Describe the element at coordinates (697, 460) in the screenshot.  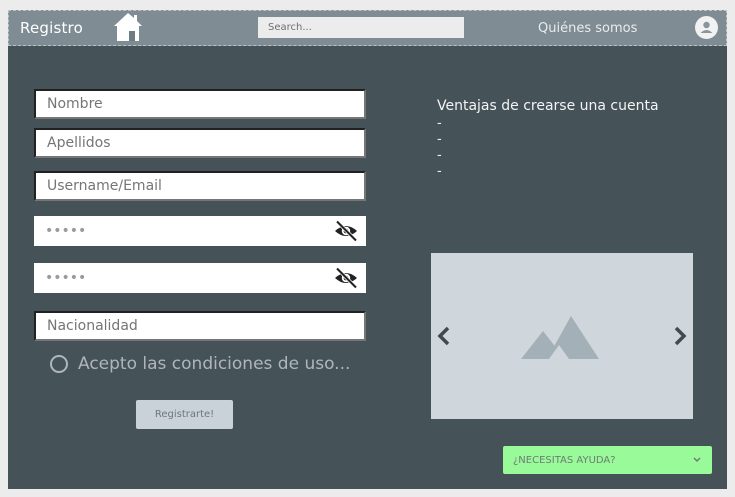
I see `chevron-down-icon` at that location.